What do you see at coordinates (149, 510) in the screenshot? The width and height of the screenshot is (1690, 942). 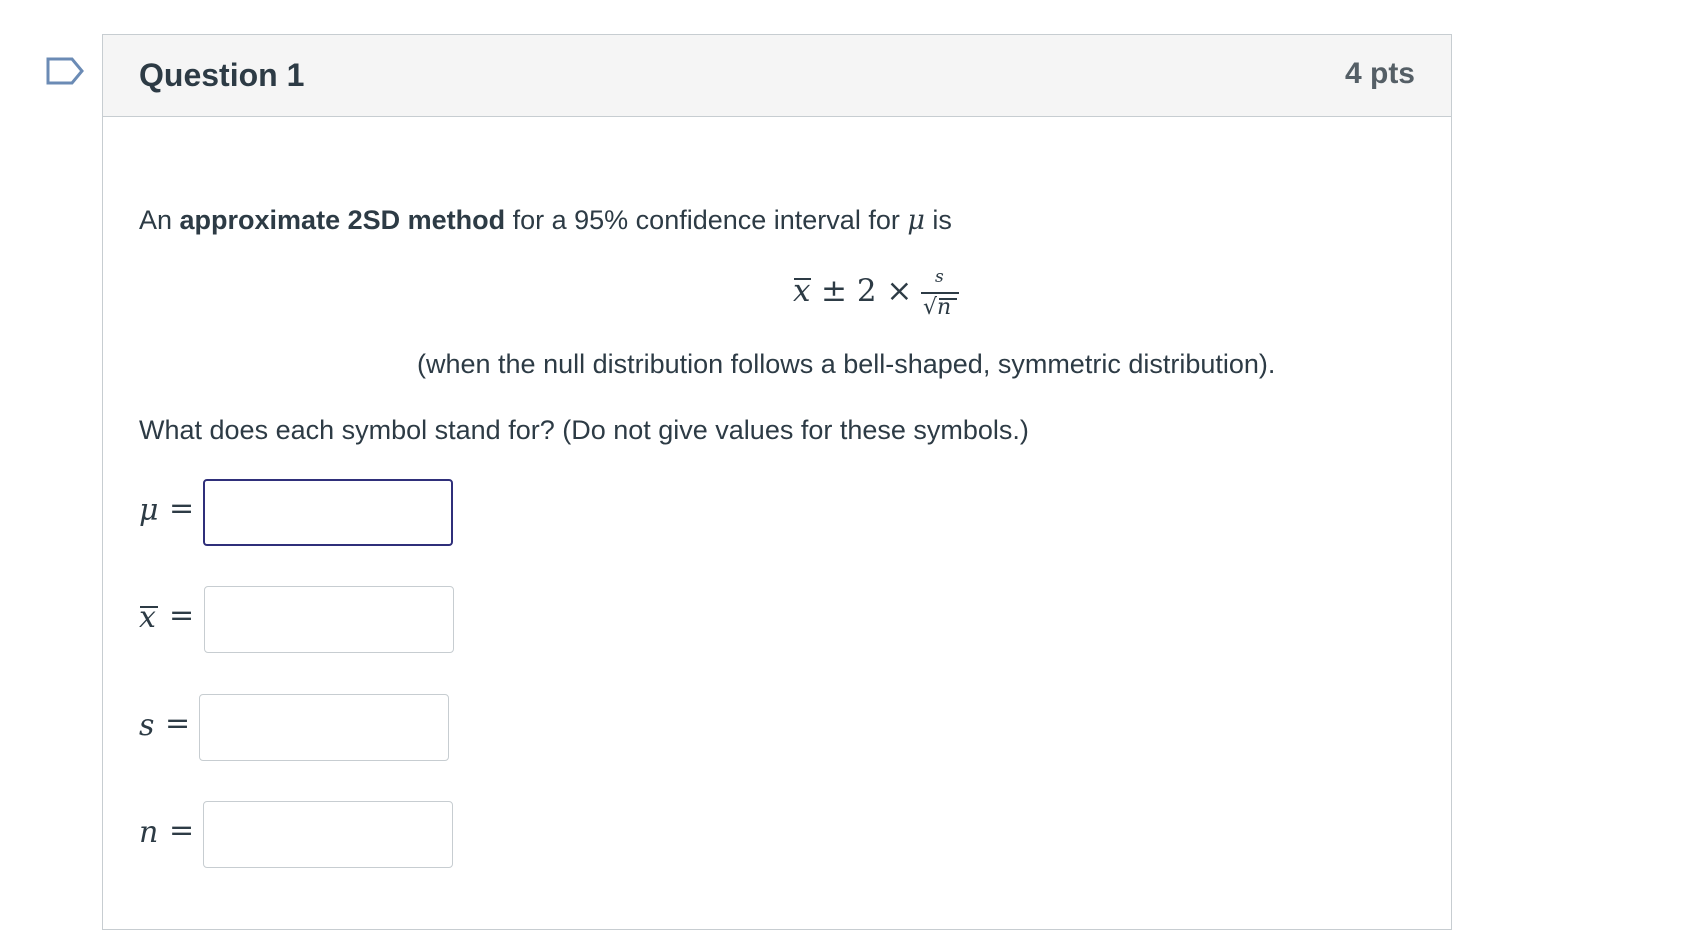 I see `answer-symbol-mu: μ` at bounding box center [149, 510].